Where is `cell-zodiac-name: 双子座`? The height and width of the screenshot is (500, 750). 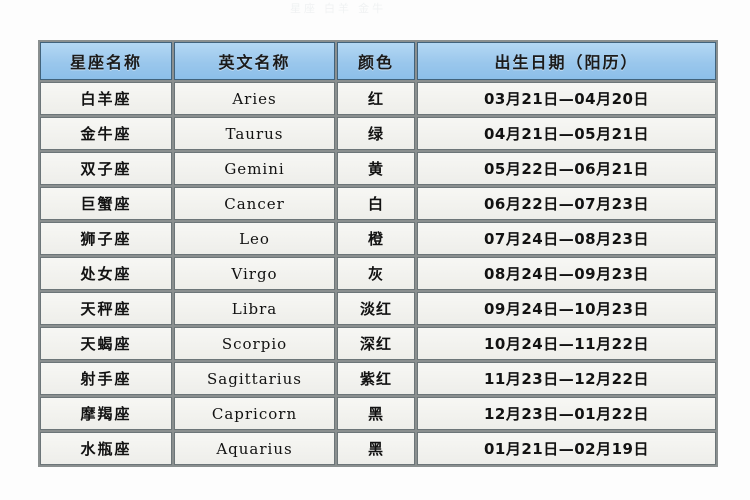
cell-zodiac-name: 双子座 is located at coordinates (106, 168).